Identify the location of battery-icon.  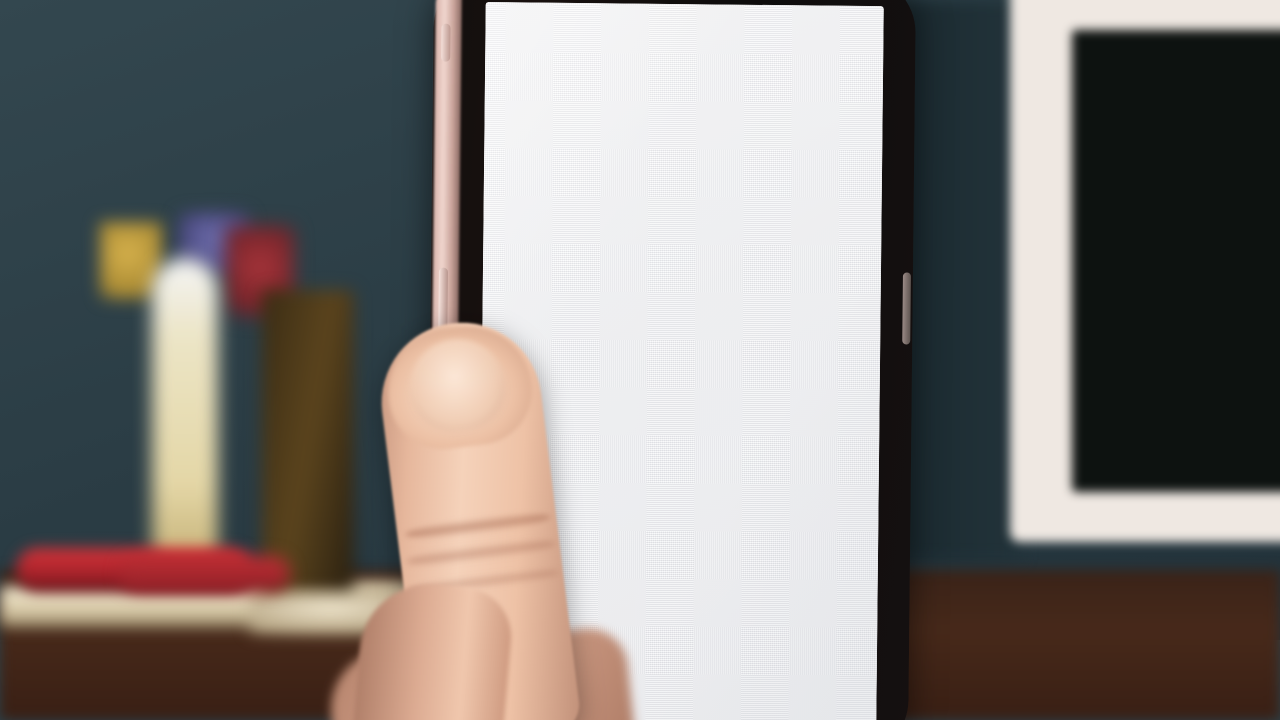
(854, 24).